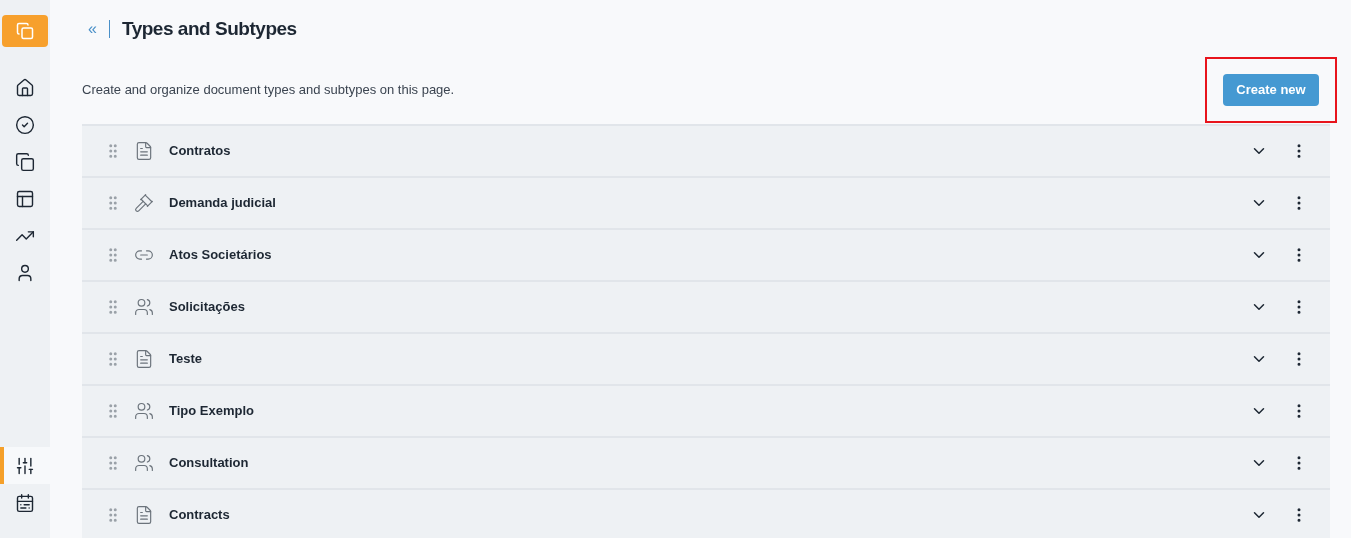  I want to click on type-row: Contracts, so click(706, 513).